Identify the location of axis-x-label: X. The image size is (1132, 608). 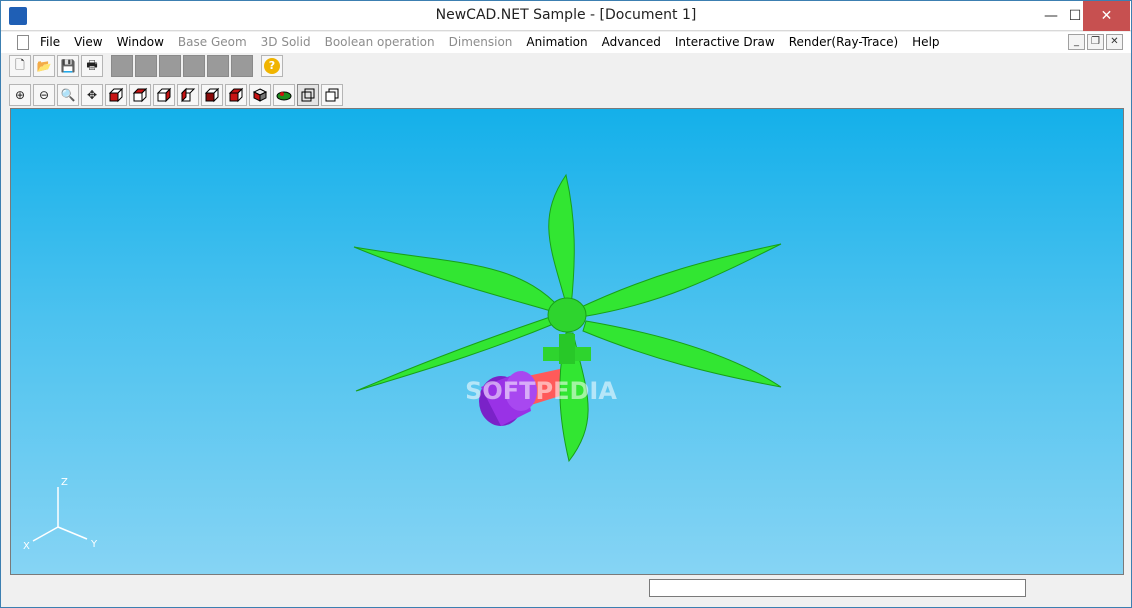
(26, 546).